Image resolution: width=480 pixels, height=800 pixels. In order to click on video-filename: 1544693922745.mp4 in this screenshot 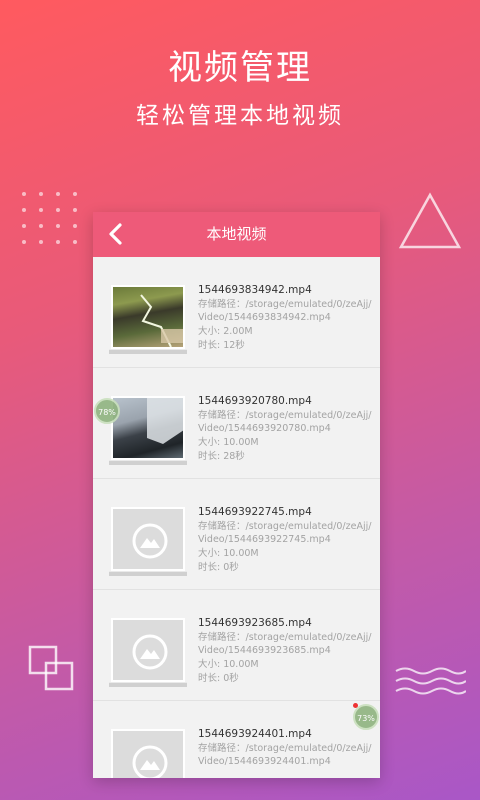, I will do `click(255, 512)`.